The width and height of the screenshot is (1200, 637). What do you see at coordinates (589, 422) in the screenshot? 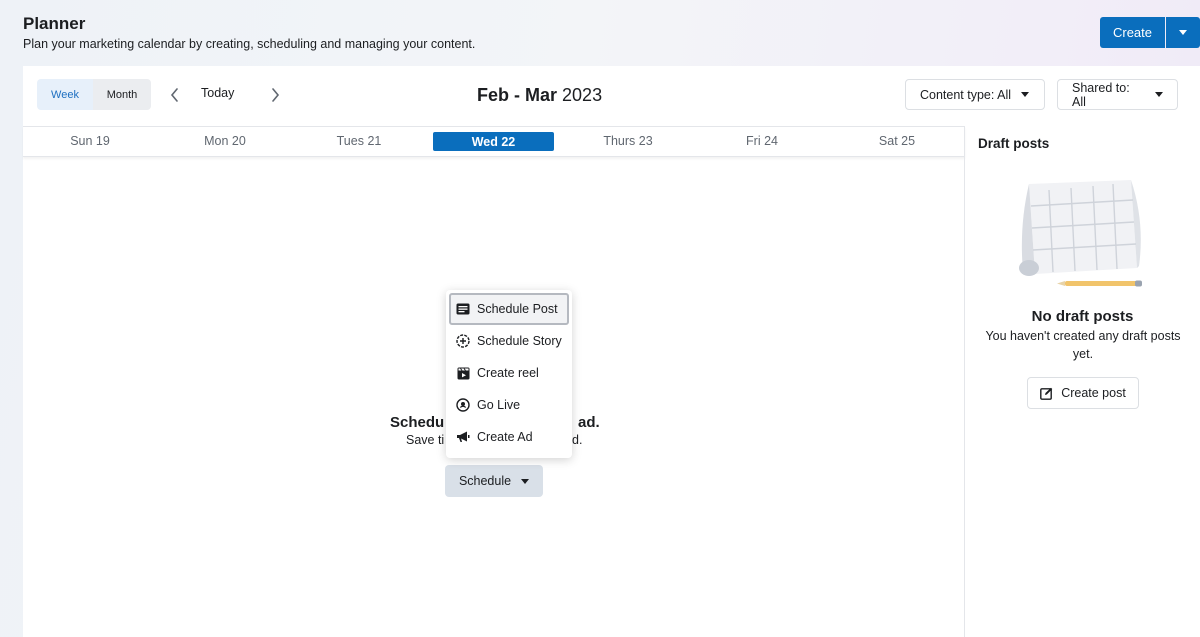
I see `empty-state-title-end: ad.` at bounding box center [589, 422].